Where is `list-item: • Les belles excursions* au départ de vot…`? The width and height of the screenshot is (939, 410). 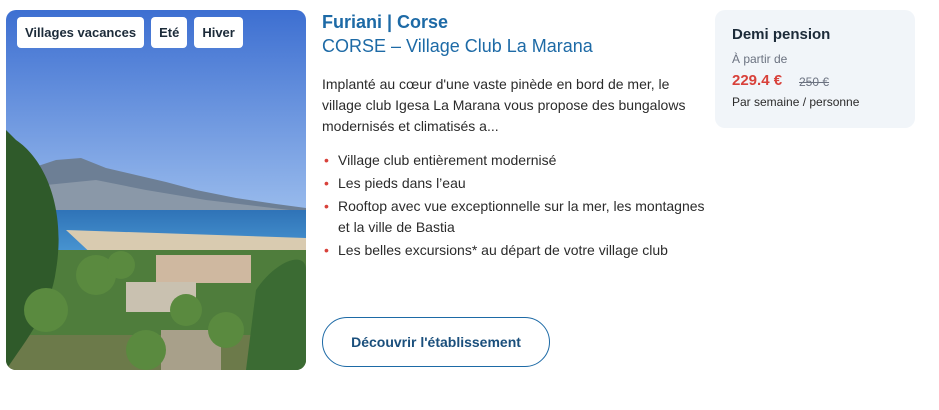
list-item: • Les belles excursions* au départ de vot… is located at coordinates (517, 250).